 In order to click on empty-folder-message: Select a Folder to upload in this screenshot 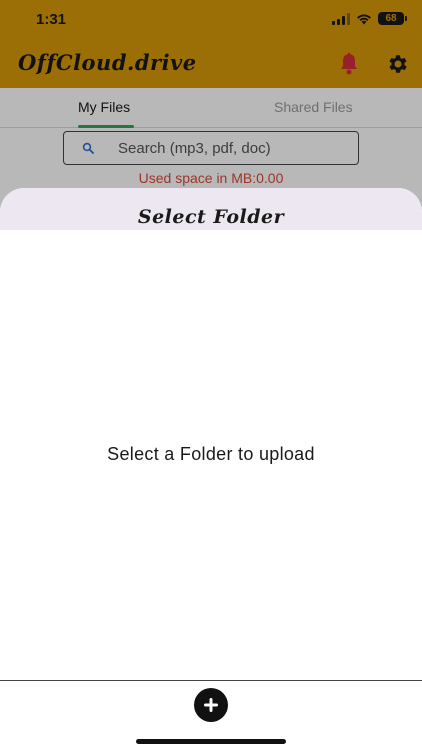, I will do `click(211, 454)`.